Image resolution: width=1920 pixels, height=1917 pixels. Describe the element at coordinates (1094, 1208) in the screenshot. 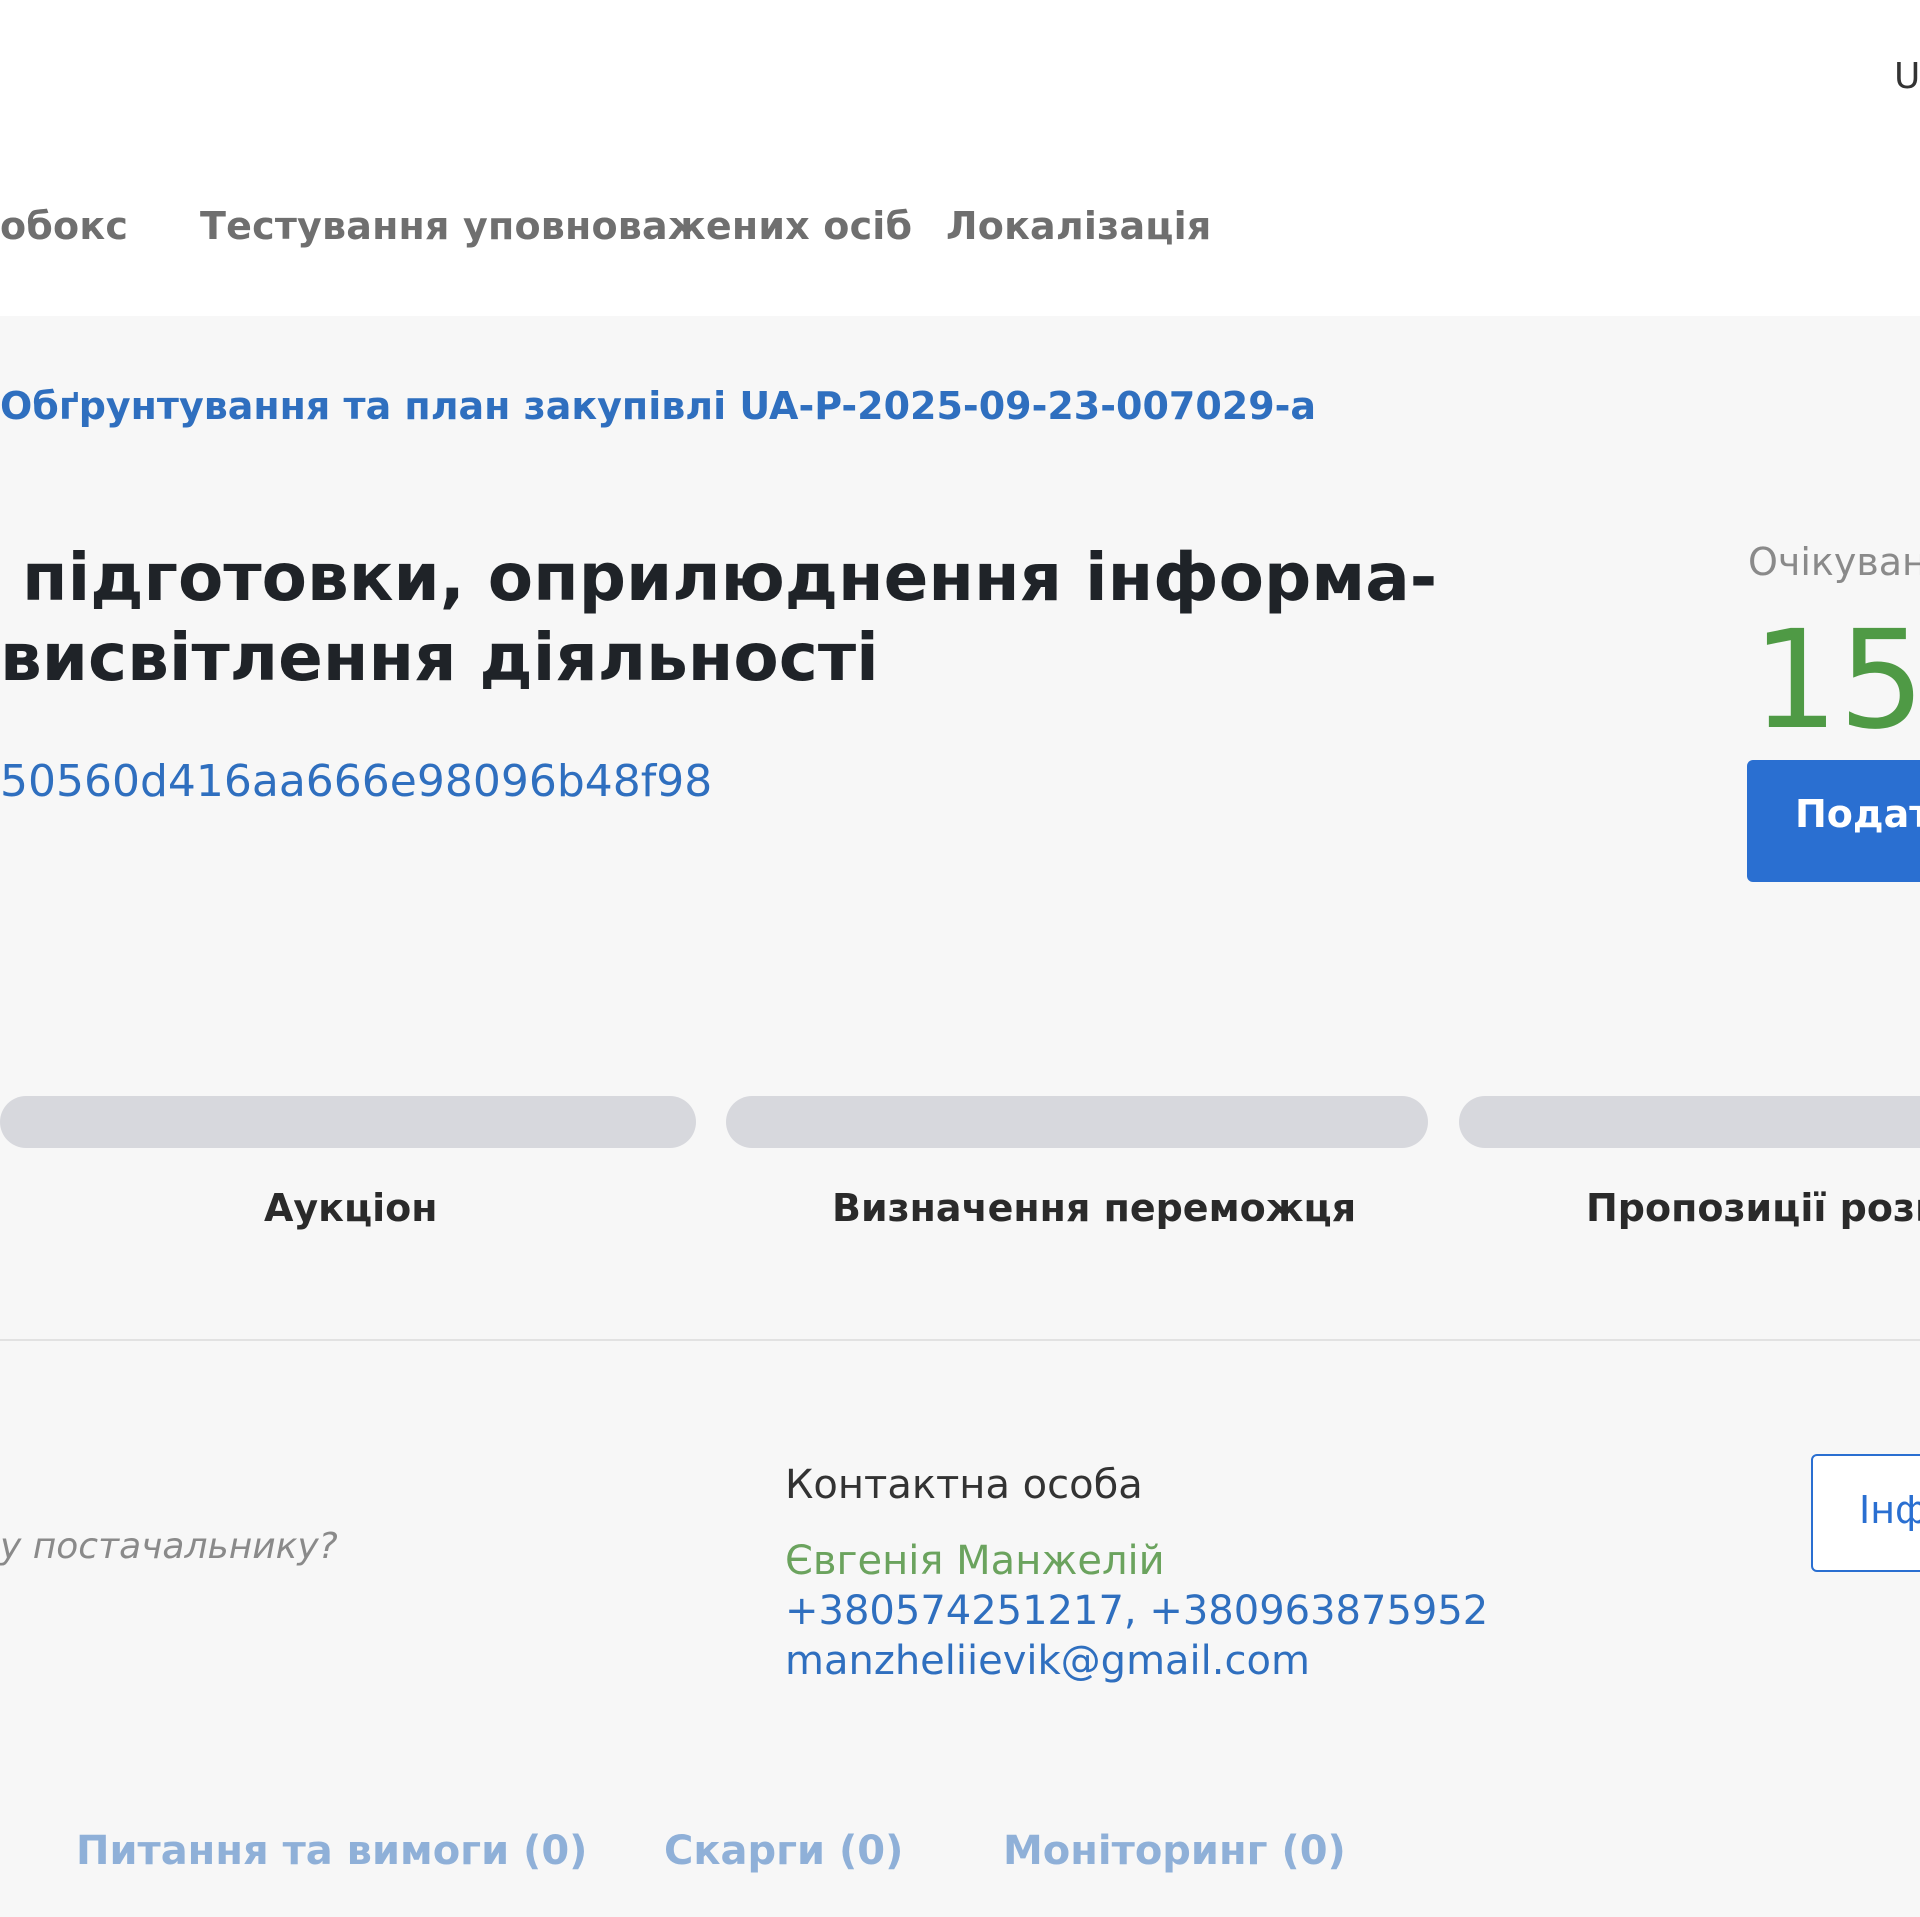

I see `stage-label-winner: Визначення переможця` at that location.